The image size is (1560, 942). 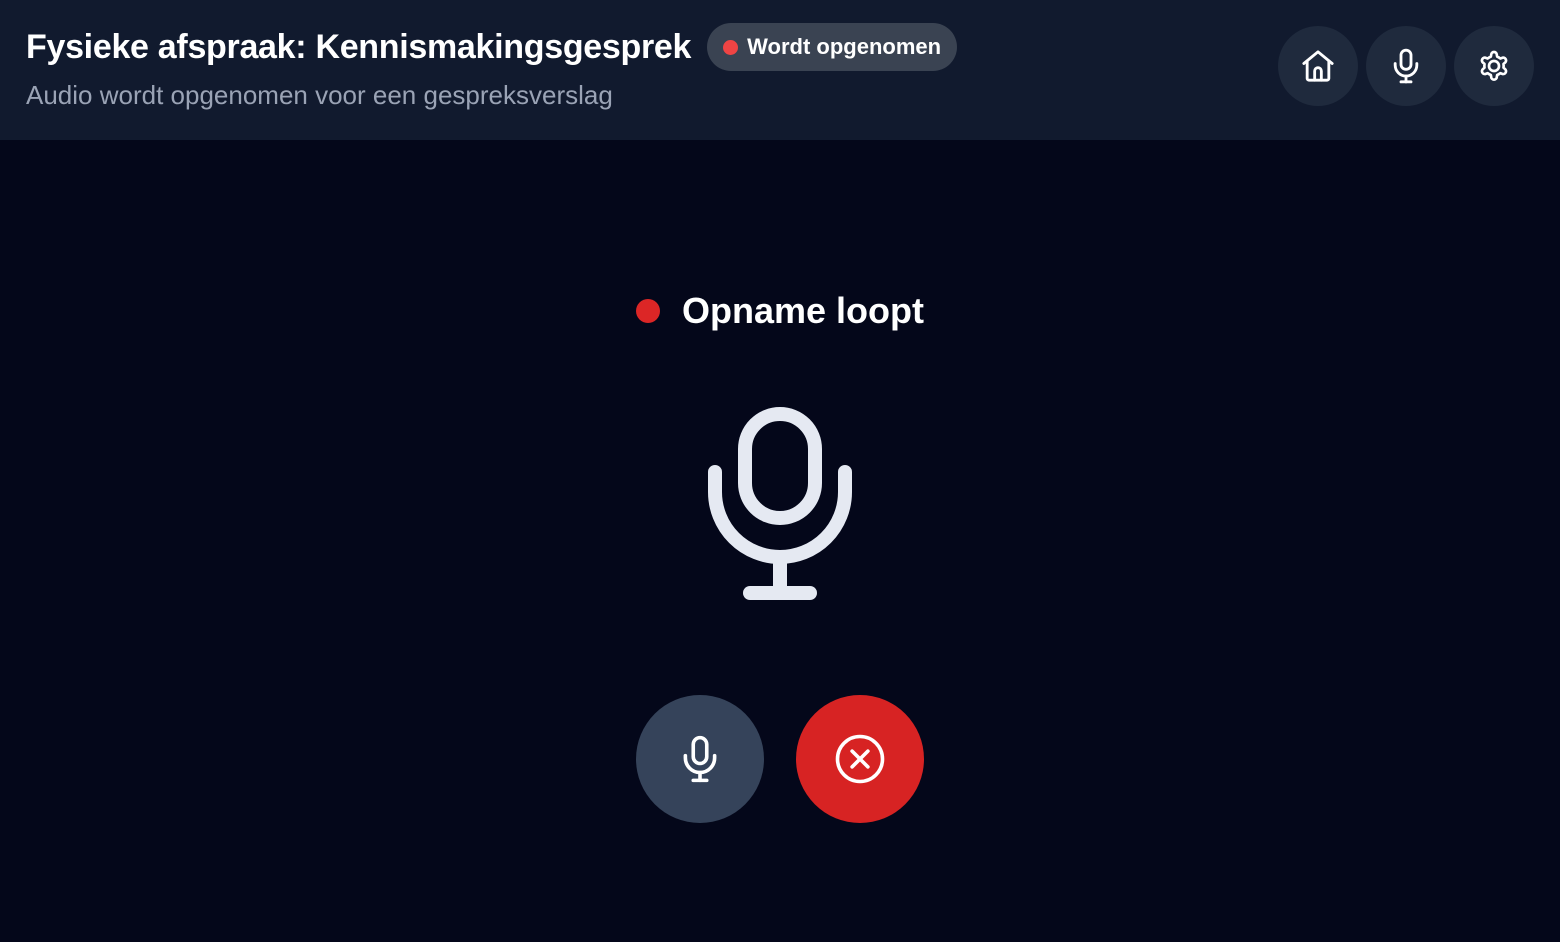 I want to click on gear-icon, so click(x=1494, y=65).